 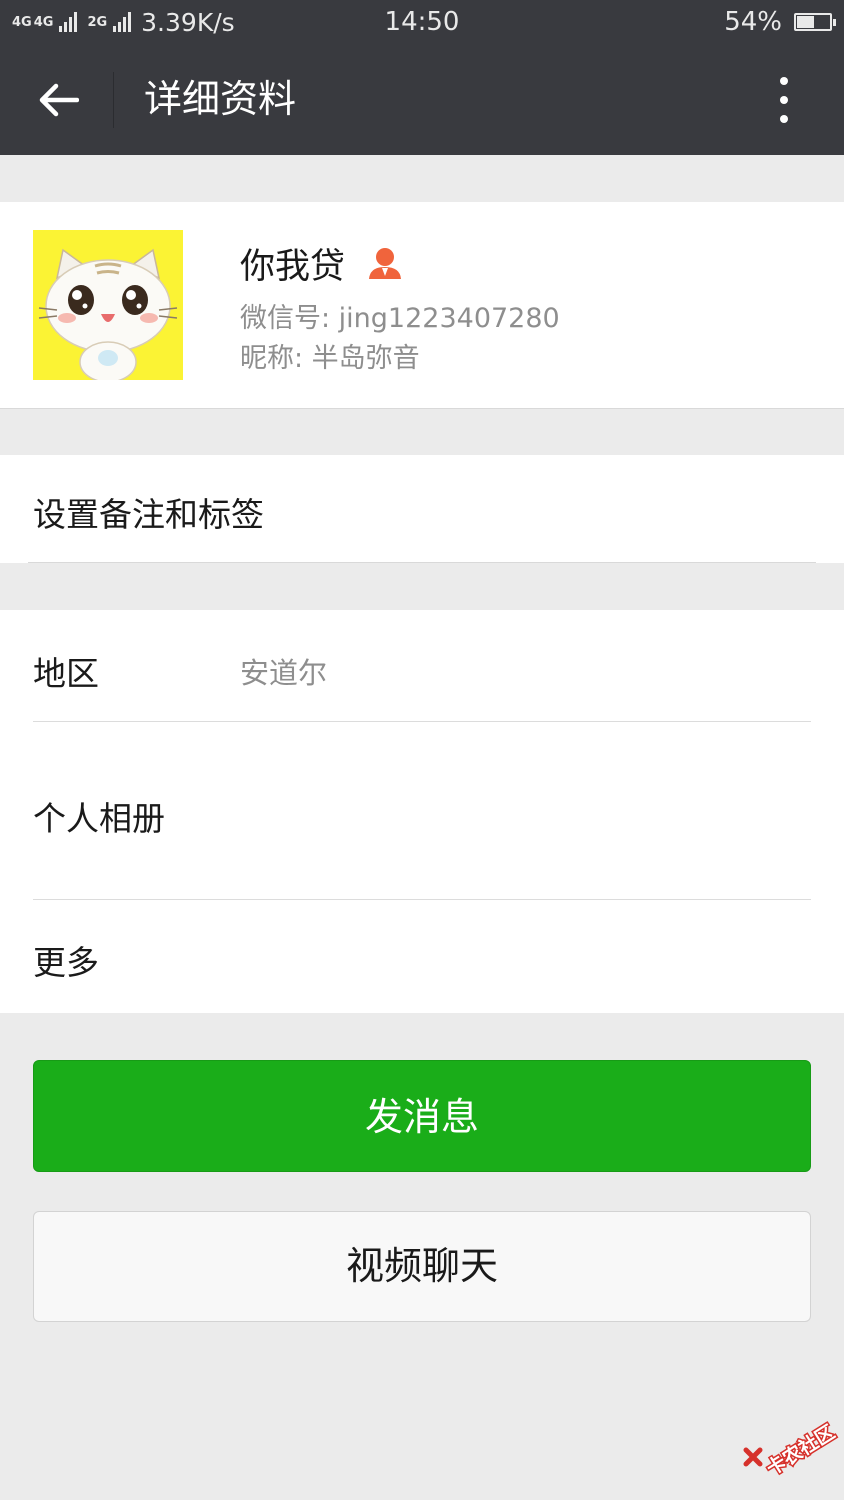 What do you see at coordinates (108, 315) in the screenshot?
I see `cat-avatar-image` at bounding box center [108, 315].